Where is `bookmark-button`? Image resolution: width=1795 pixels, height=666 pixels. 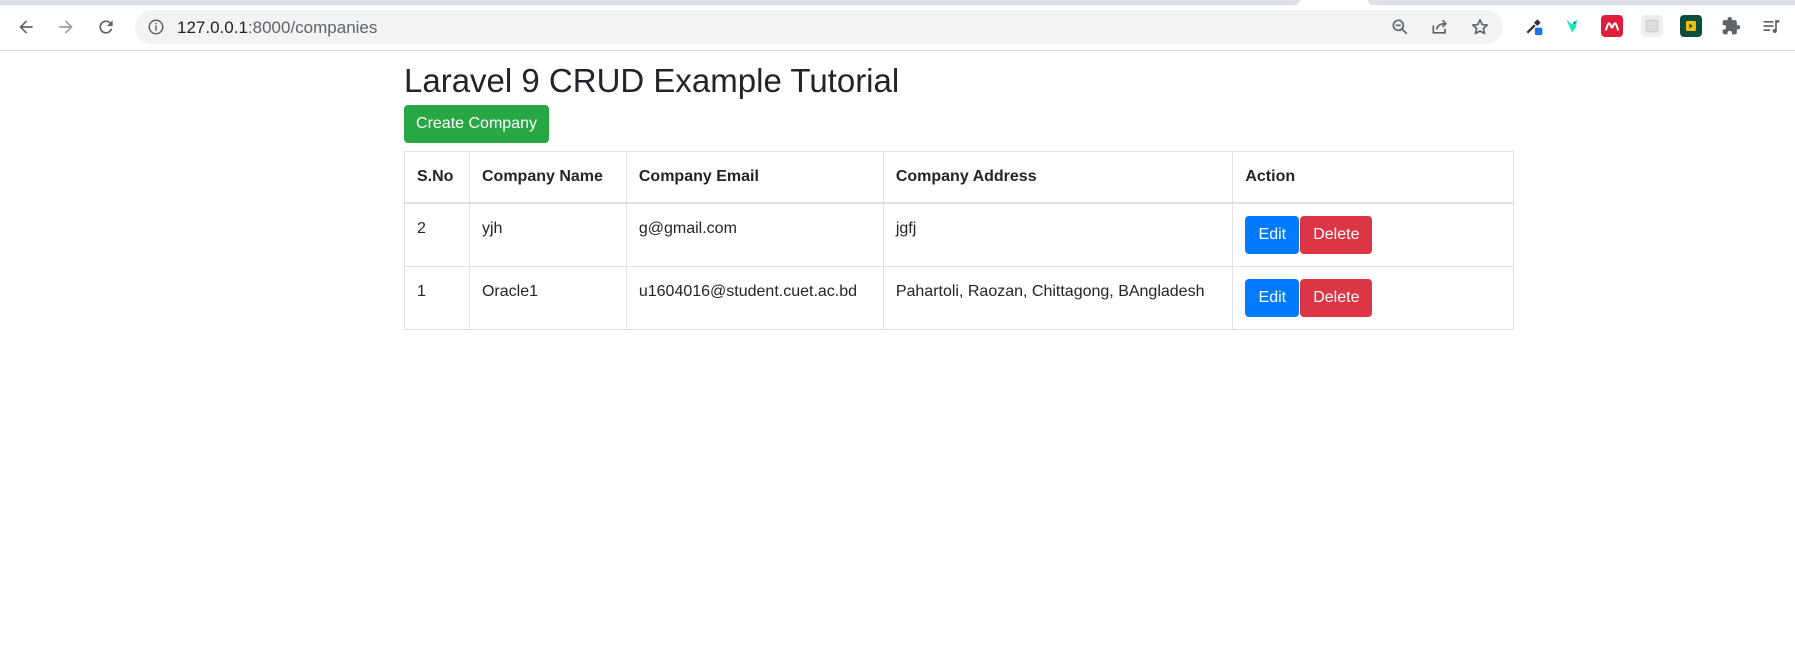
bookmark-button is located at coordinates (1480, 27).